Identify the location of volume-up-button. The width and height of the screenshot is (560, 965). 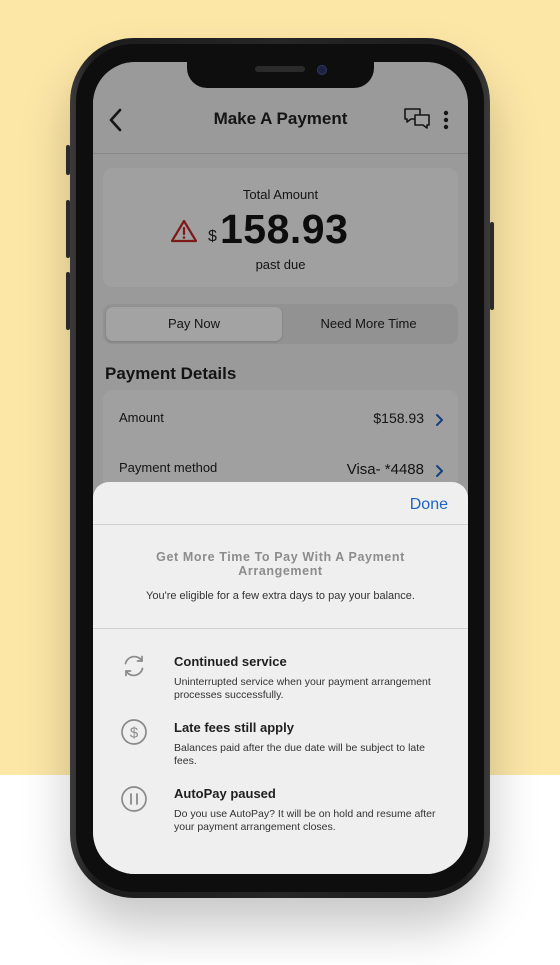
(68, 229).